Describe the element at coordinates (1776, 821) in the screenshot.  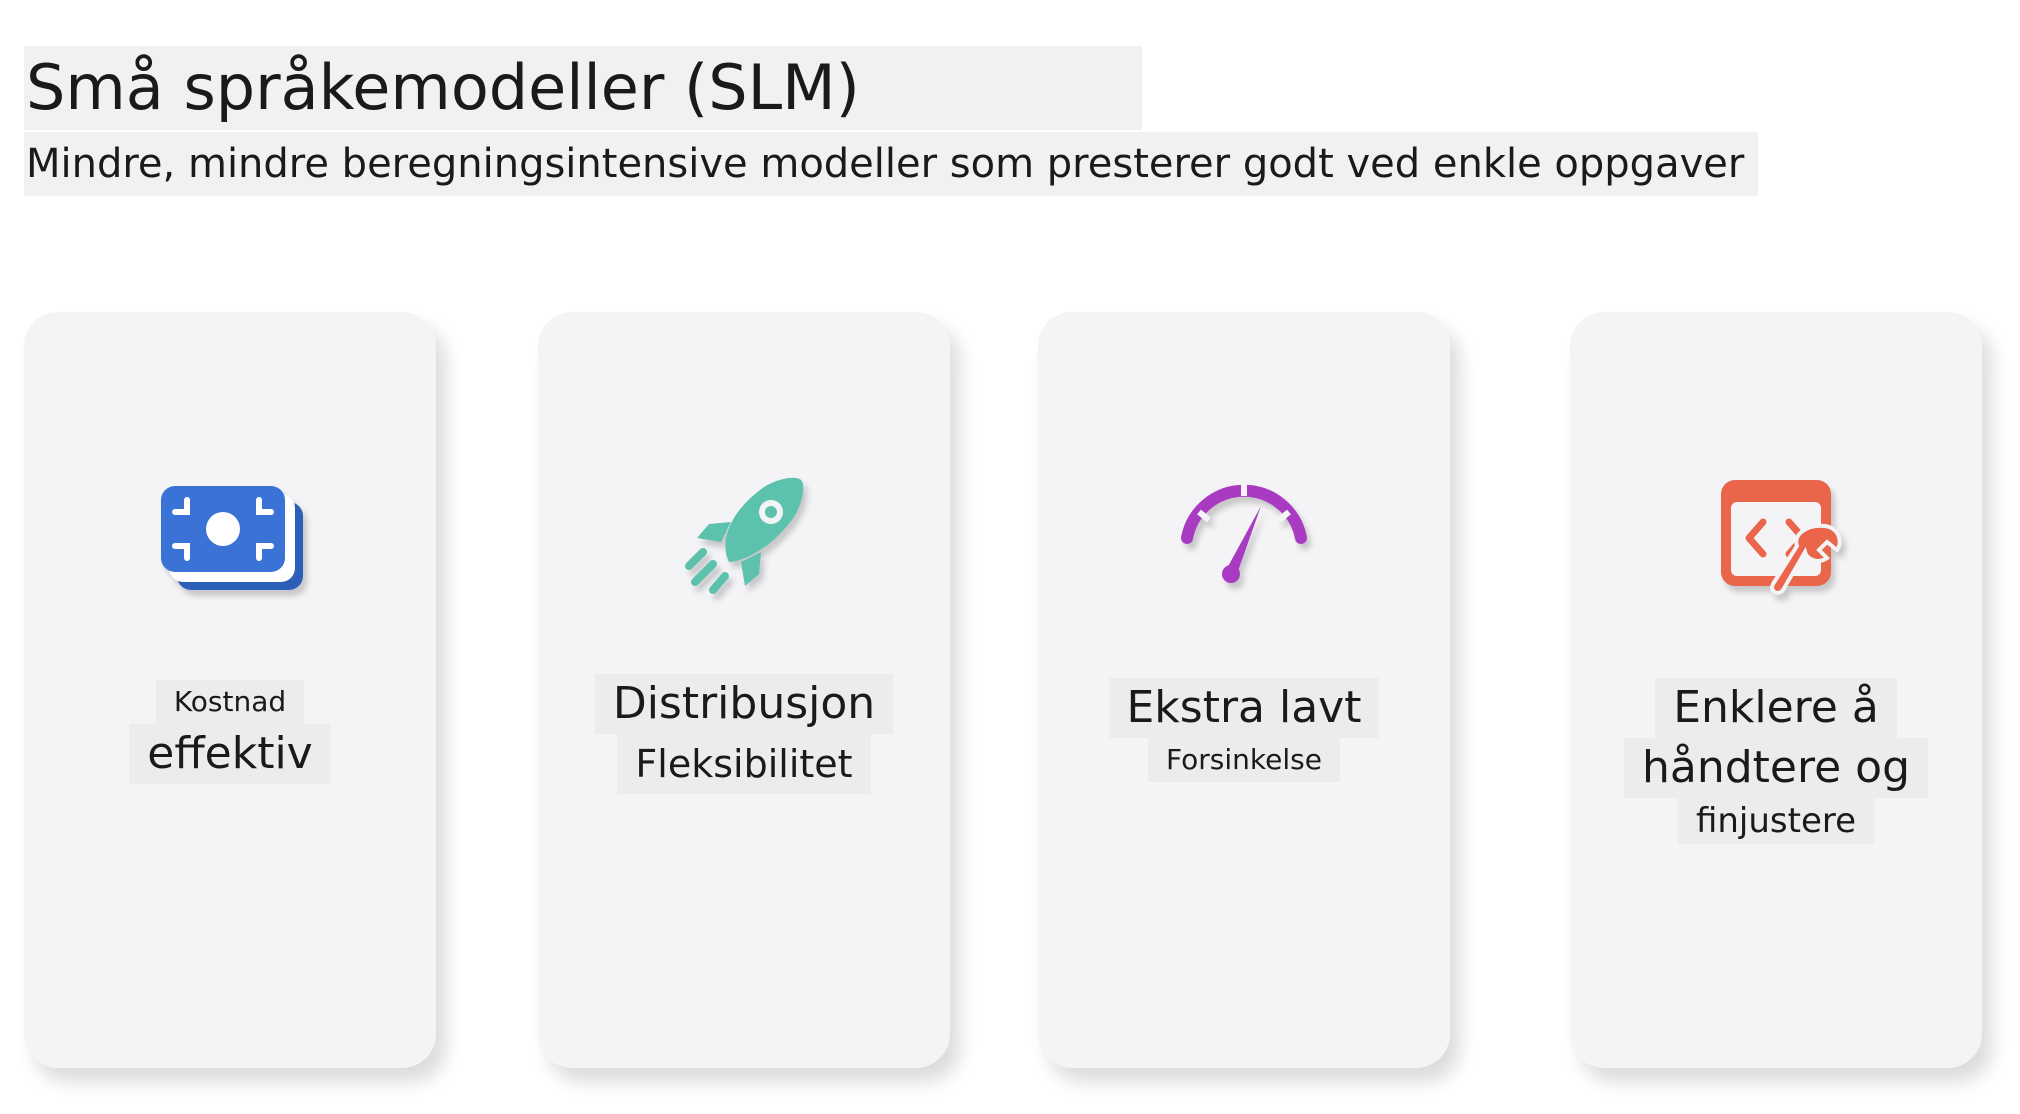
I see `card-label-line: finjustere` at that location.